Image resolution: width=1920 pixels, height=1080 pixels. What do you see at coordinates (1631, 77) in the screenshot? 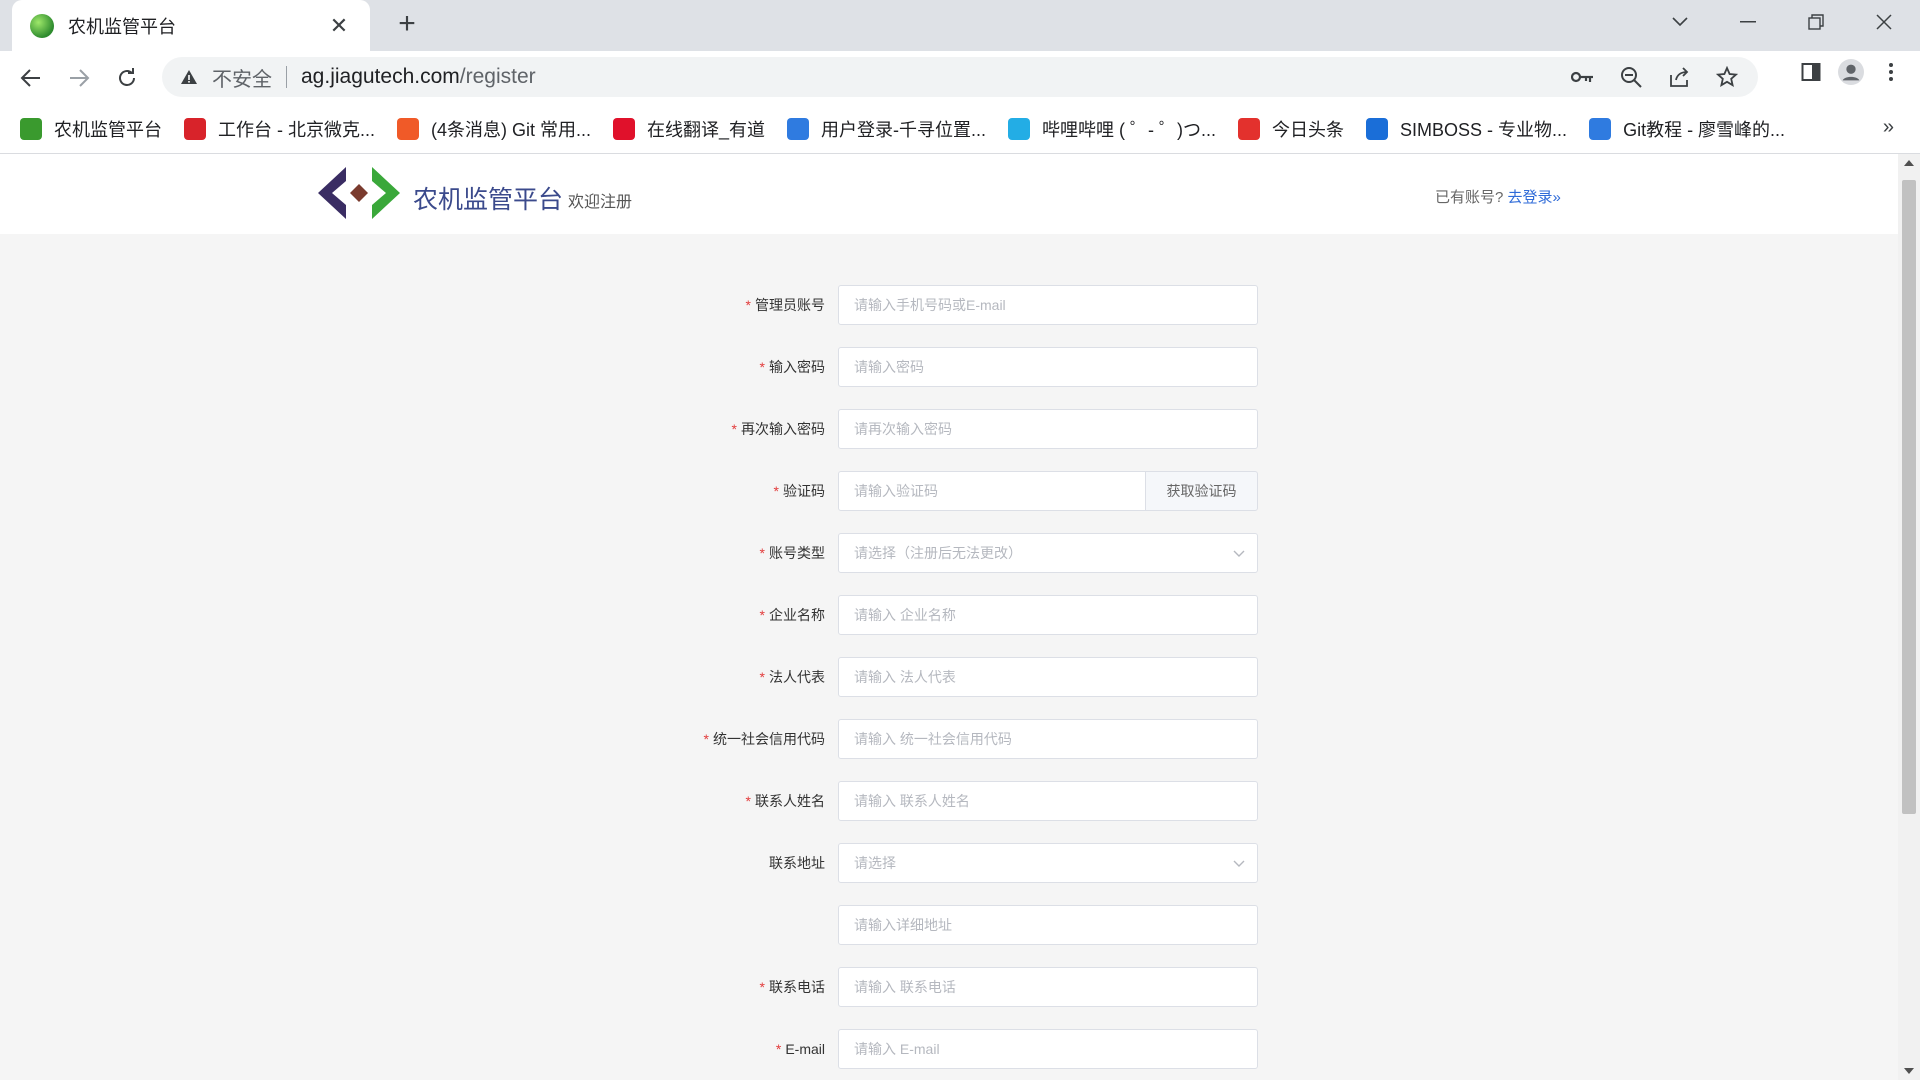
I see `zoom-out-icon` at bounding box center [1631, 77].